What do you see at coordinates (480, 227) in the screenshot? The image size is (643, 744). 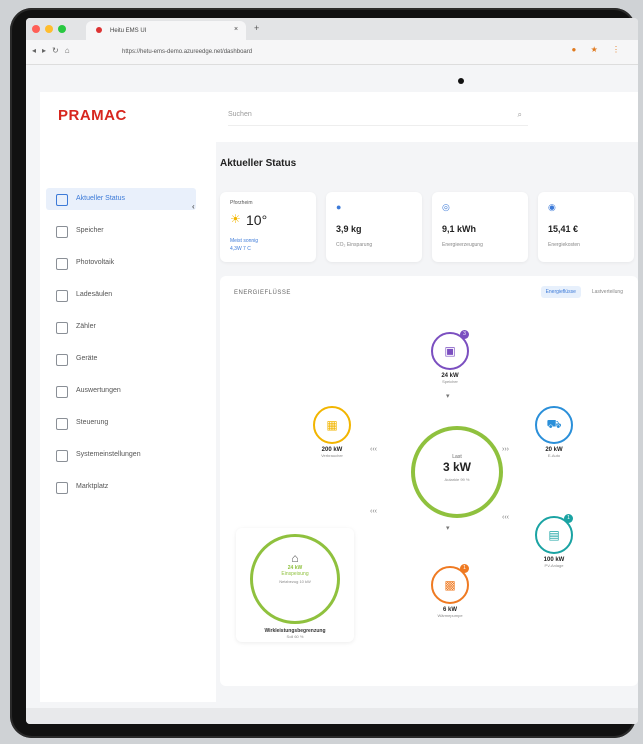 I see `energy-card: ◎ 9,1 kWh Energieerzeugung` at bounding box center [480, 227].